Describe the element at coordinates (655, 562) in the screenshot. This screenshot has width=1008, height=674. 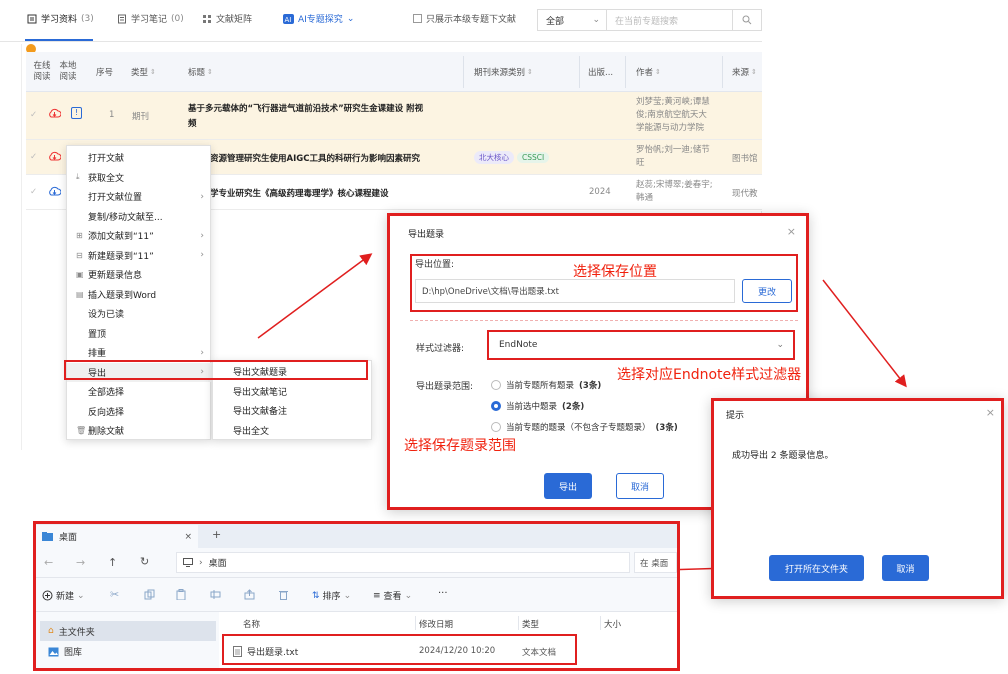
I see `explorer-search-input: 在 桌面` at that location.